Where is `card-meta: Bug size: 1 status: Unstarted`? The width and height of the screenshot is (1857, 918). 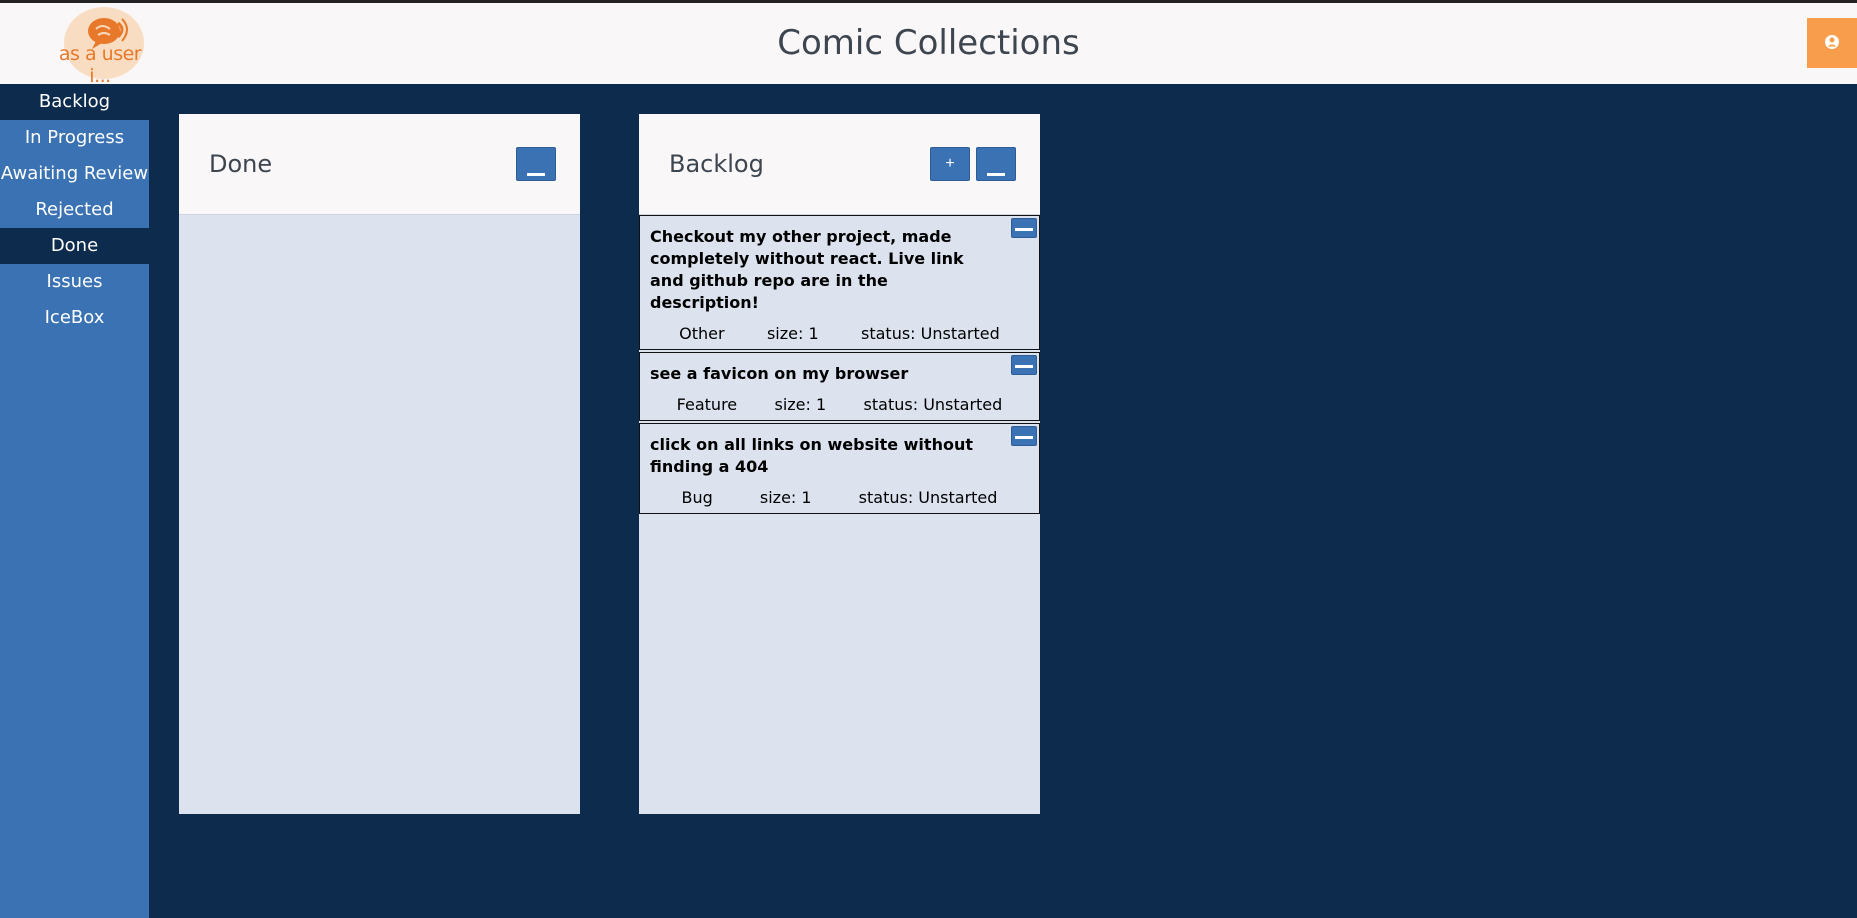 card-meta: Bug size: 1 status: Unstarted is located at coordinates (839, 497).